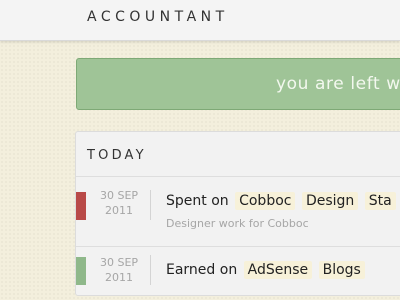 The width and height of the screenshot is (400, 300). What do you see at coordinates (237, 223) in the screenshot?
I see `entry-note: Designer work for Cobboc` at bounding box center [237, 223].